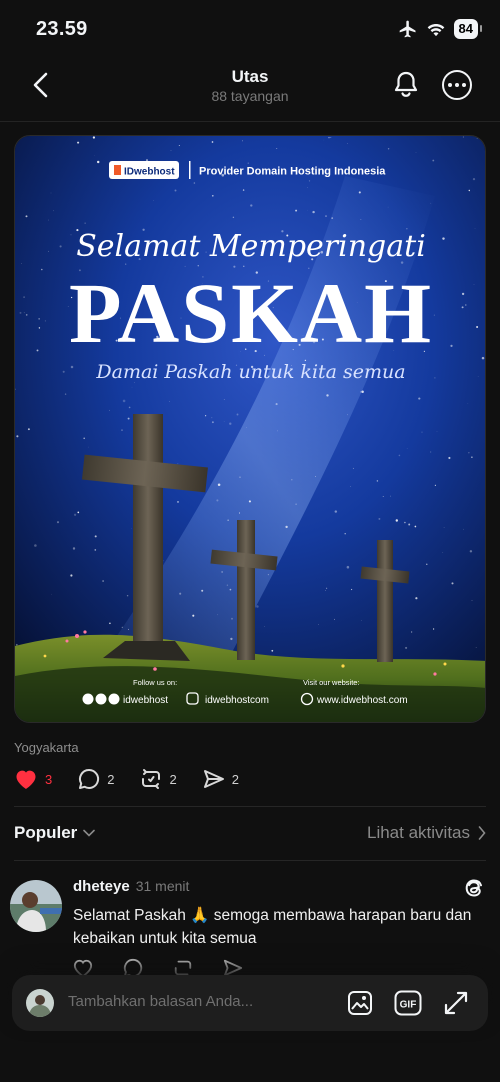  I want to click on gif-button: GIF, so click(408, 1003).